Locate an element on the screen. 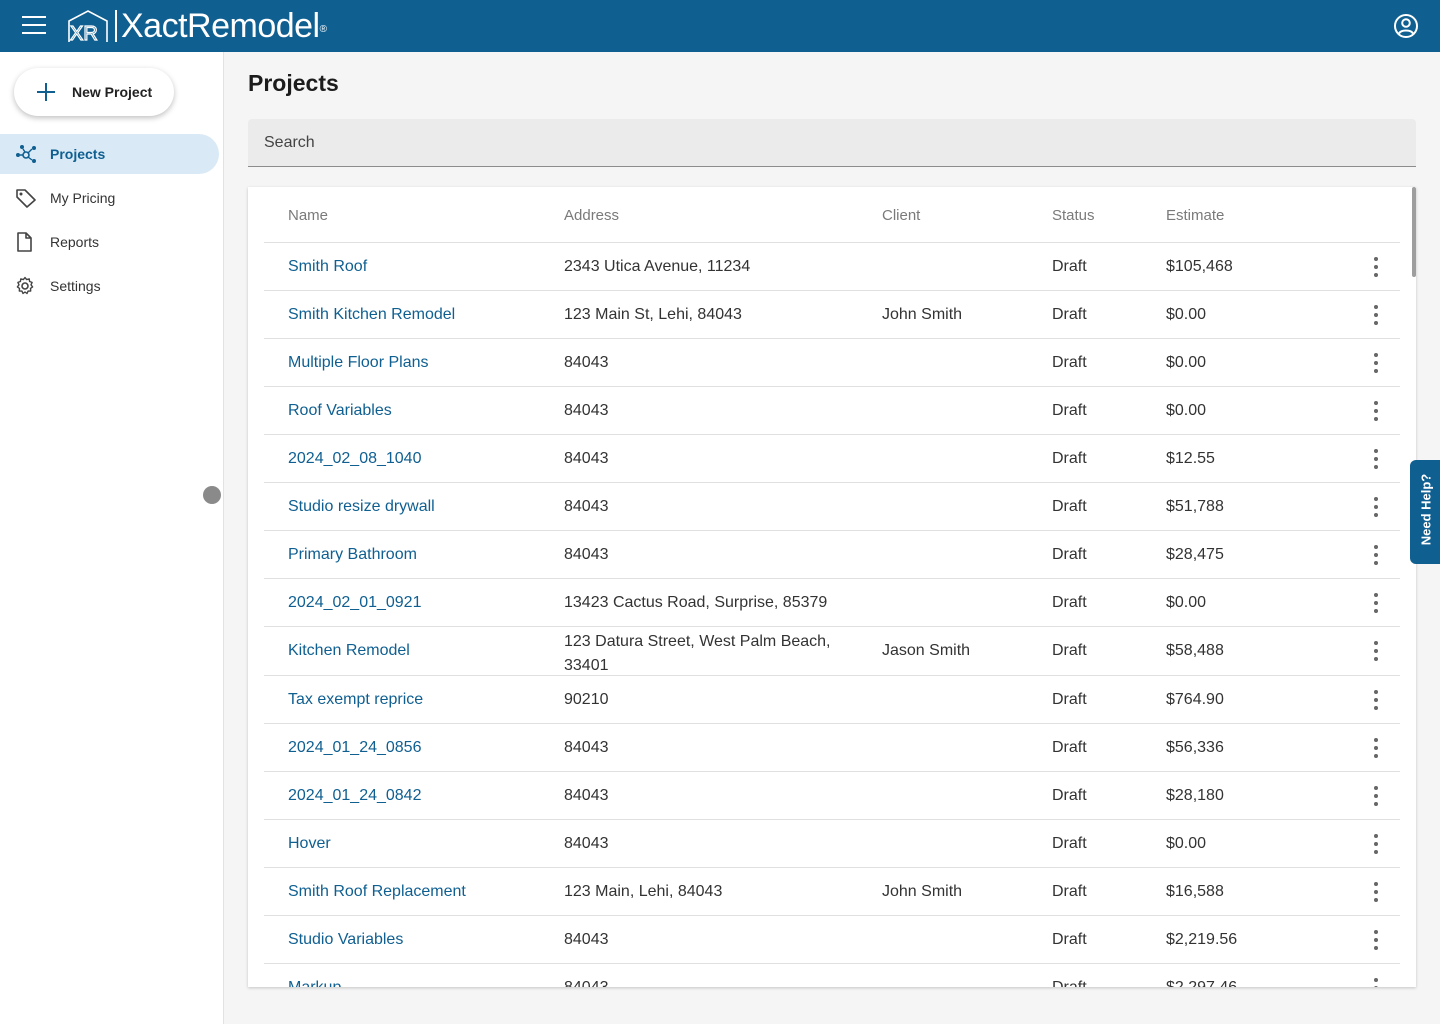 Image resolution: width=1440 pixels, height=1024 pixels. logo-divider is located at coordinates (116, 26).